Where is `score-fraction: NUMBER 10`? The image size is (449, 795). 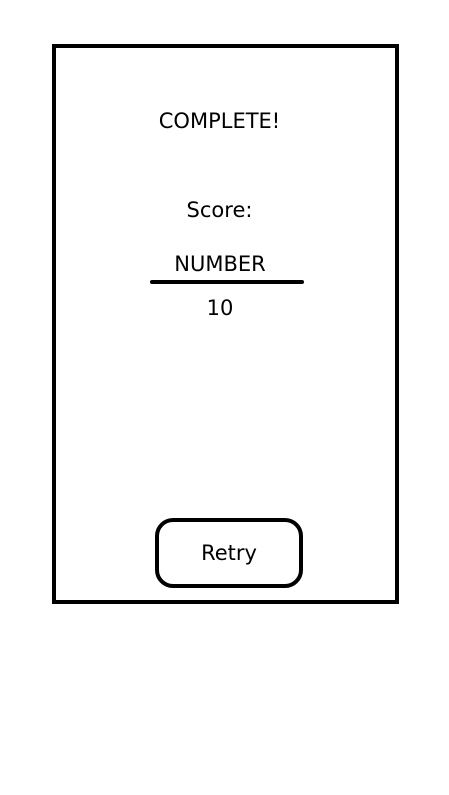
score-fraction: NUMBER 10 is located at coordinates (227, 285).